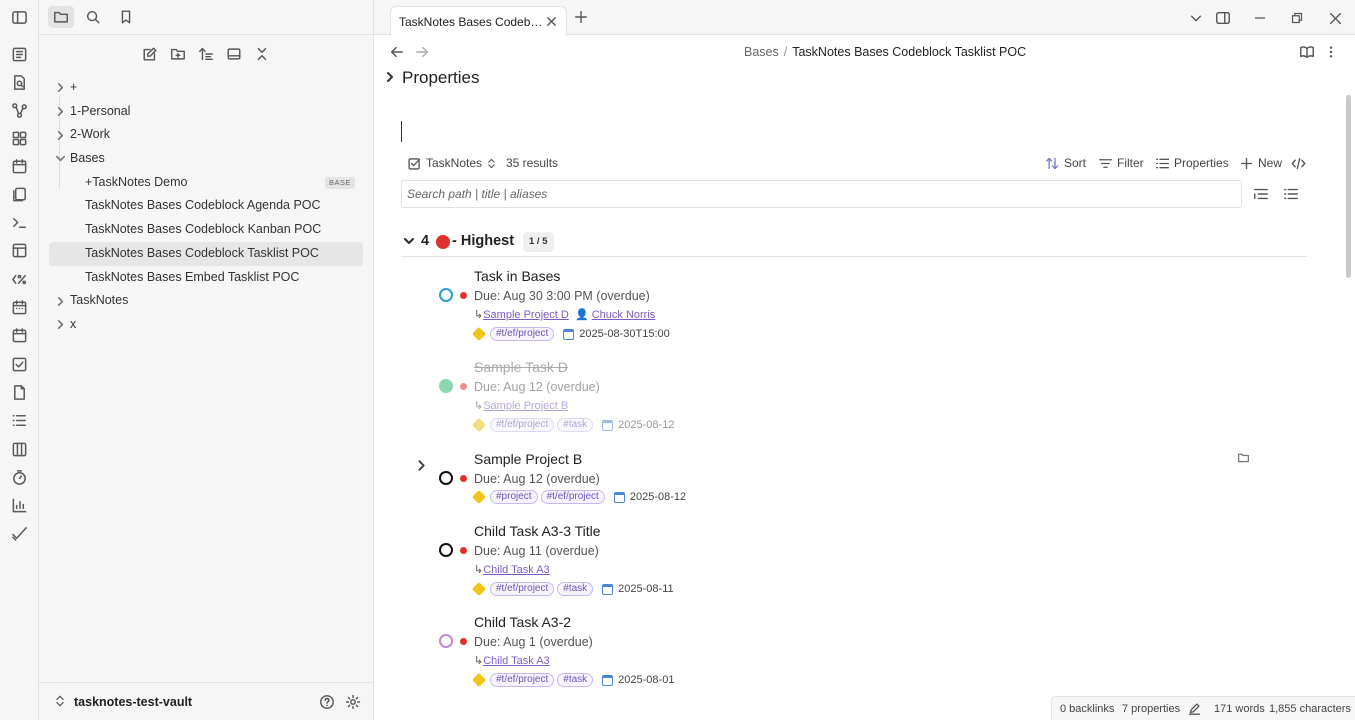 The image size is (1355, 720). I want to click on task-title: Child Task A3-3 Title, so click(537, 531).